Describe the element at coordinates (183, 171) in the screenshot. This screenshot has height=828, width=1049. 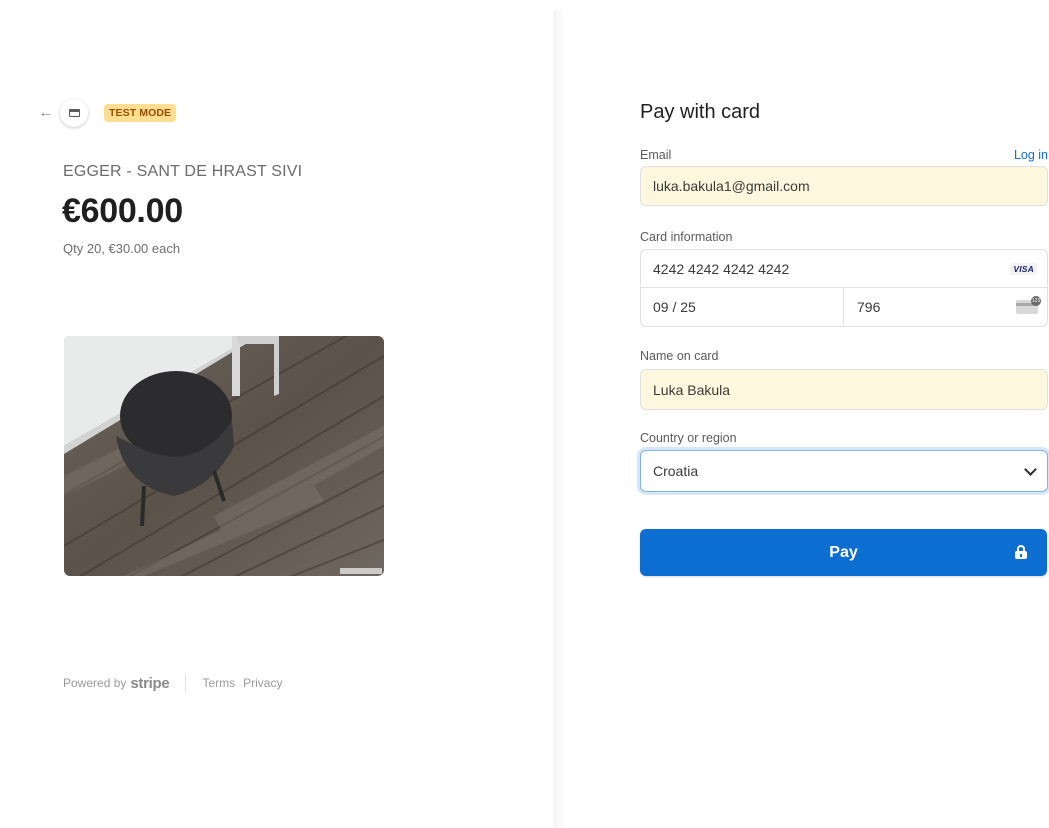
I see `product-name: EGGER - SANT DE HRAST SIVI` at that location.